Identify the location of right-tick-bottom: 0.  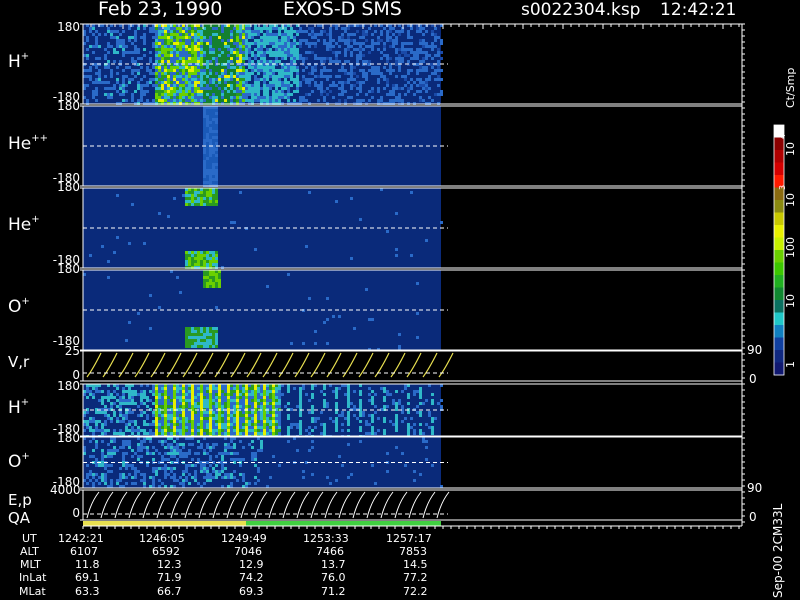
(753, 517).